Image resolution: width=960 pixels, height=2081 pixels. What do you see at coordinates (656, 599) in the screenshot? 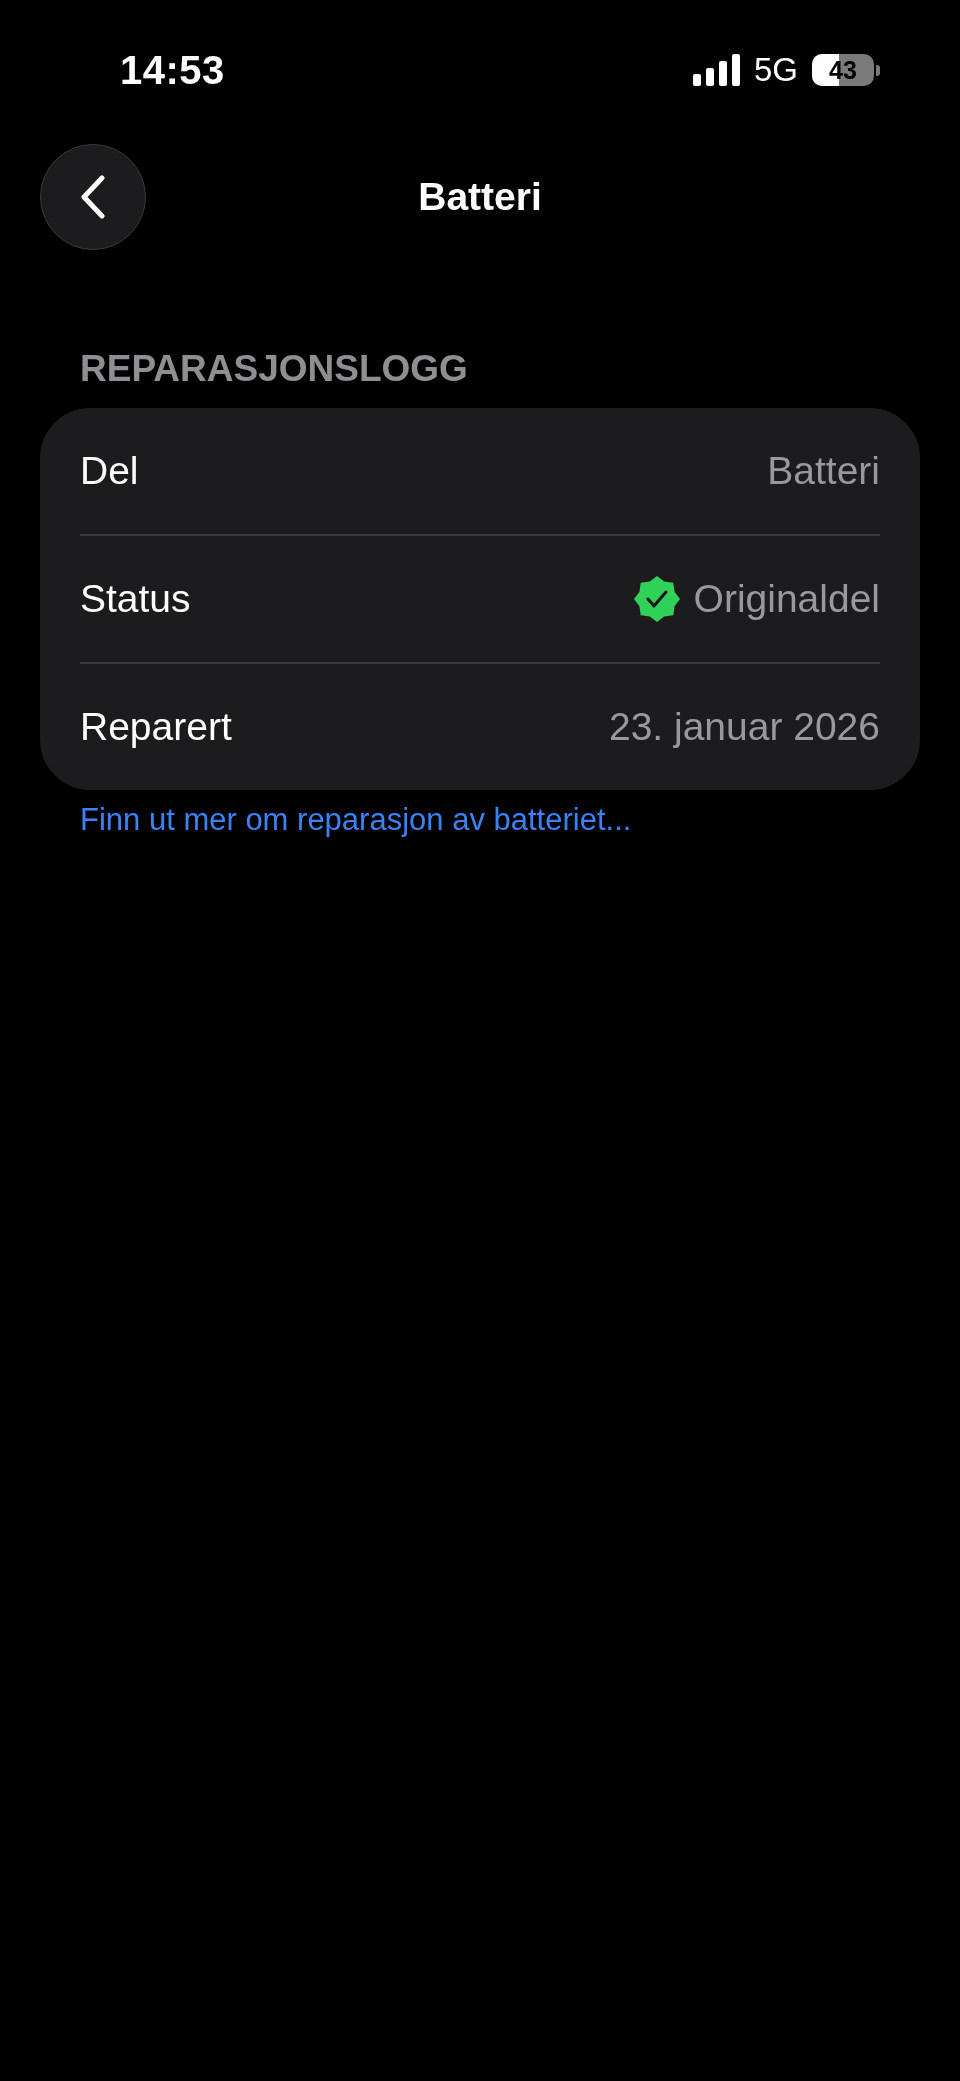
I see `verified-badge-icon` at bounding box center [656, 599].